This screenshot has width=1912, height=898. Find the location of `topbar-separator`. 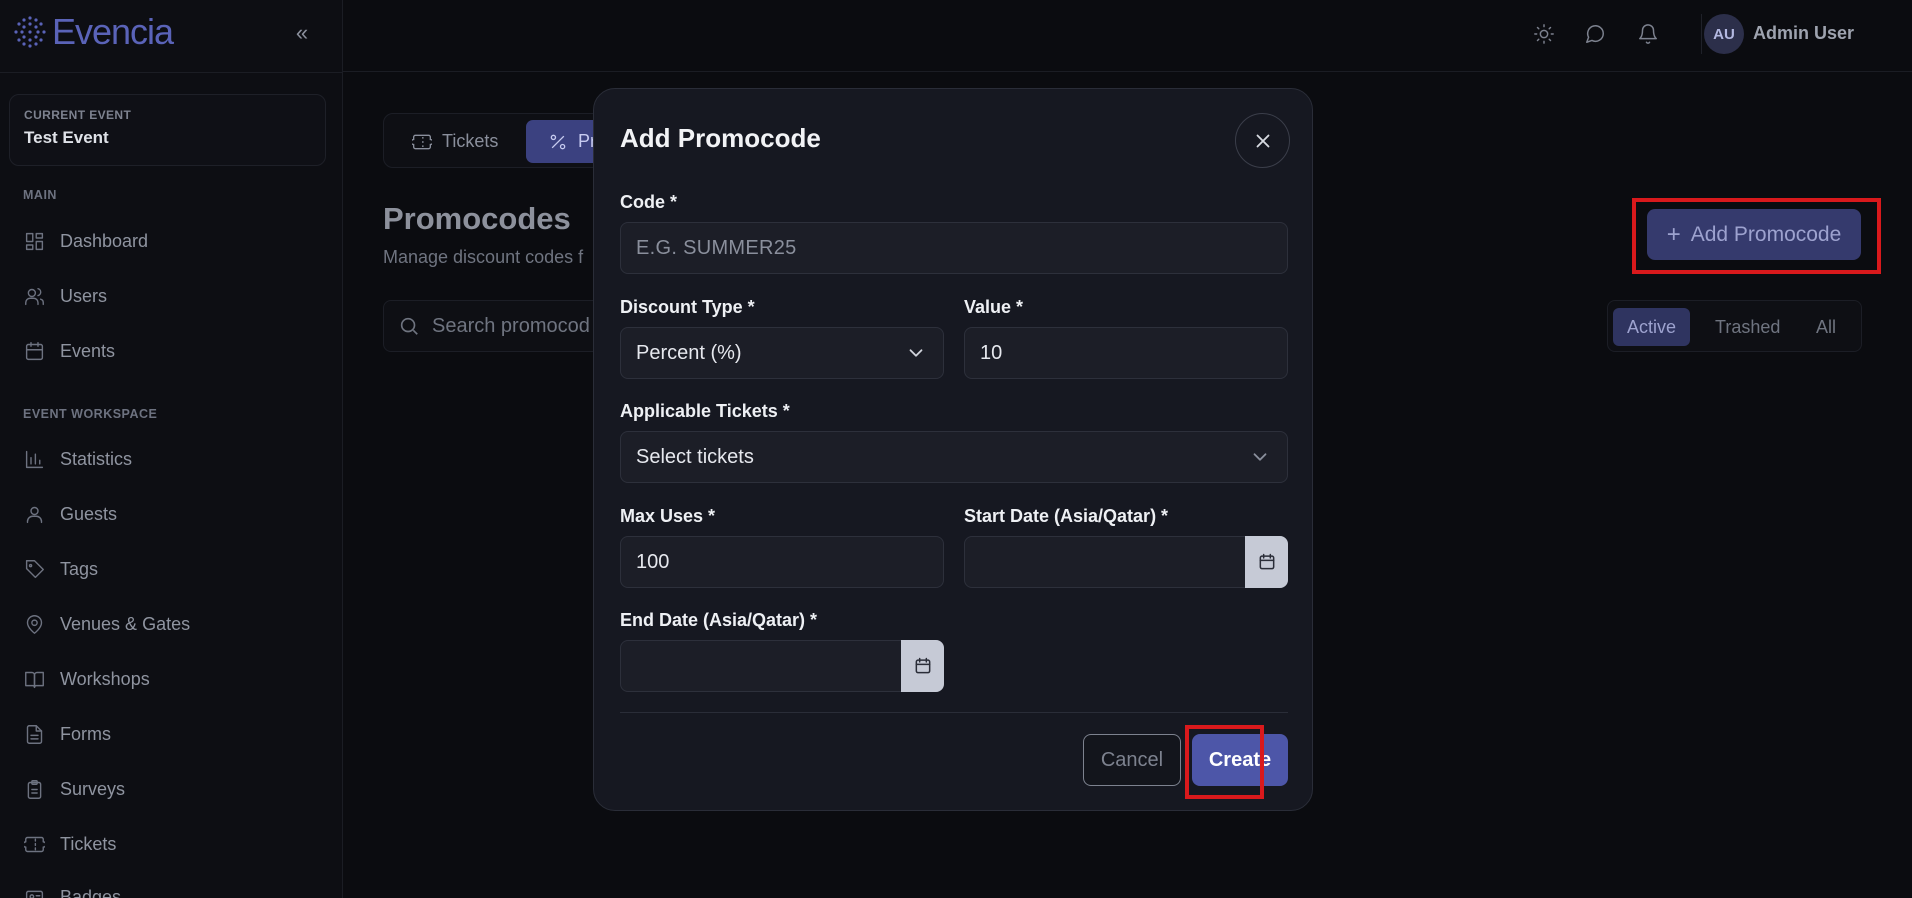

topbar-separator is located at coordinates (1701, 34).